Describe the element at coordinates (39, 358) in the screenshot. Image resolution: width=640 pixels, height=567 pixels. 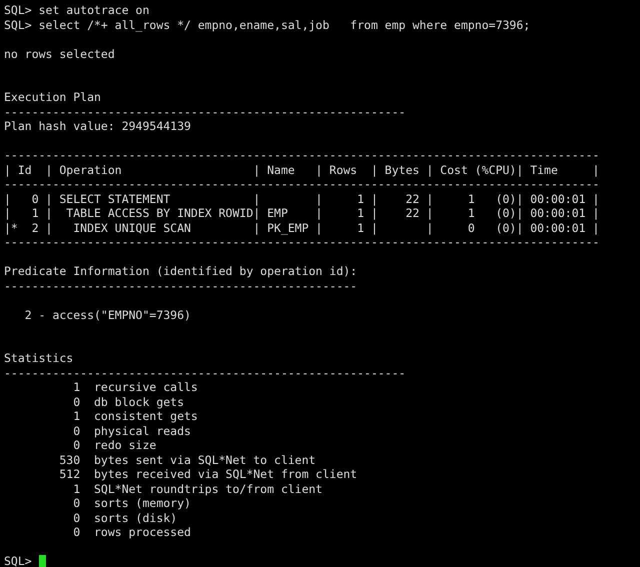
I see `terminal-line: Statistics` at that location.